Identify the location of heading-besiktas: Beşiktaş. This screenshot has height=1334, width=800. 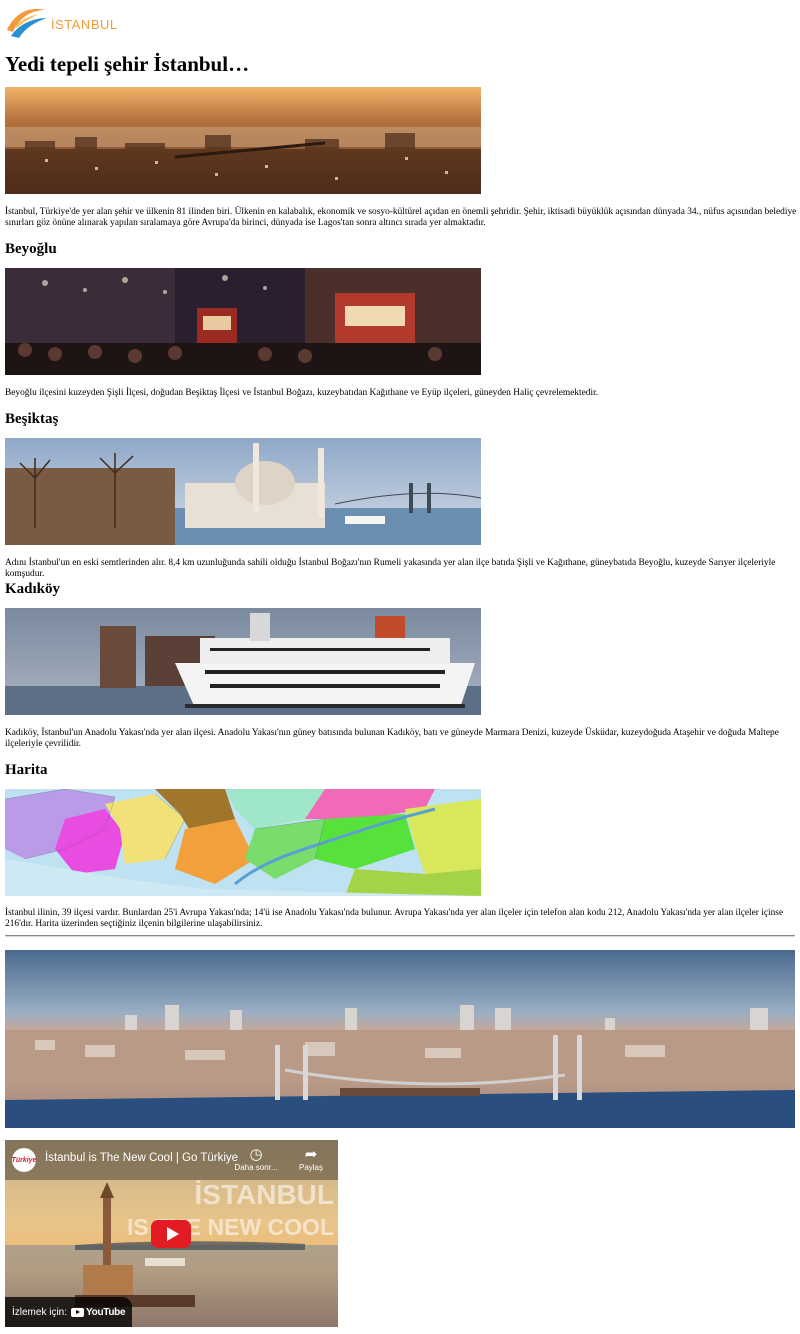
(32, 419).